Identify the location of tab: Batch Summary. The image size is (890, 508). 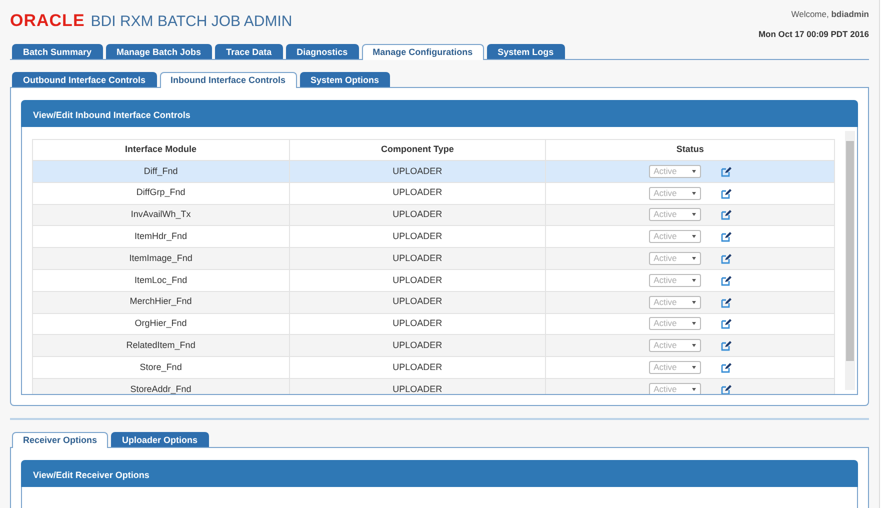
(57, 51).